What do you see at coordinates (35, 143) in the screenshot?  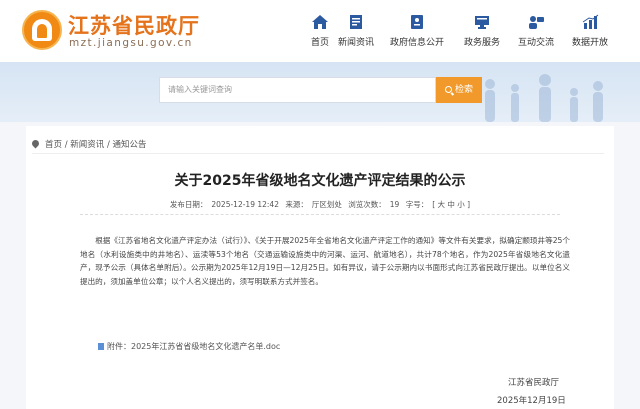 I see `location-pin-icon` at bounding box center [35, 143].